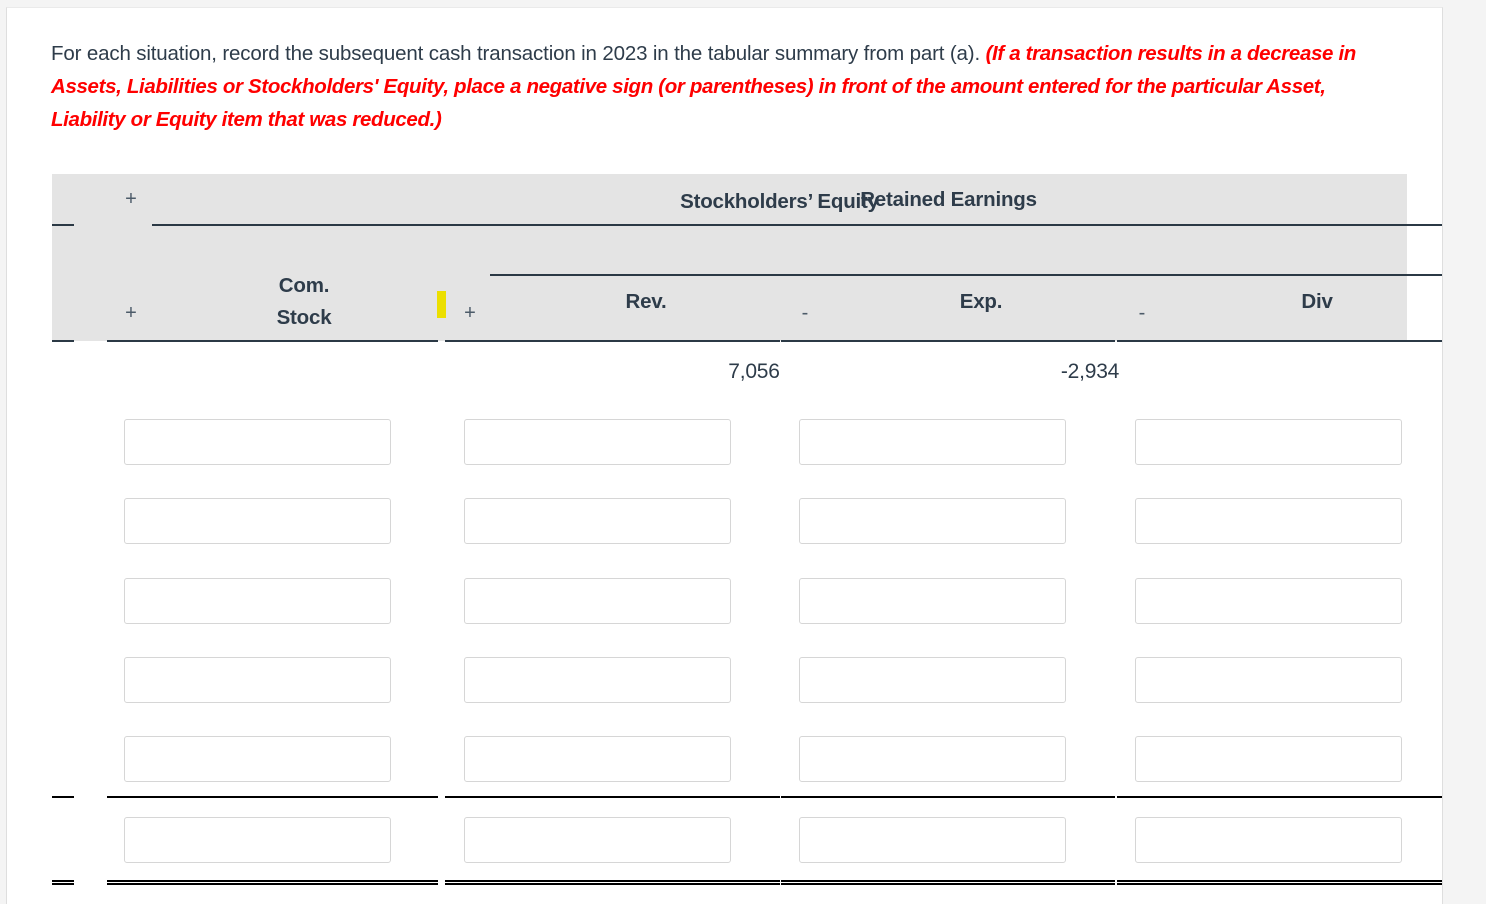  Describe the element at coordinates (948, 882) in the screenshot. I see `total-rule-exp` at that location.